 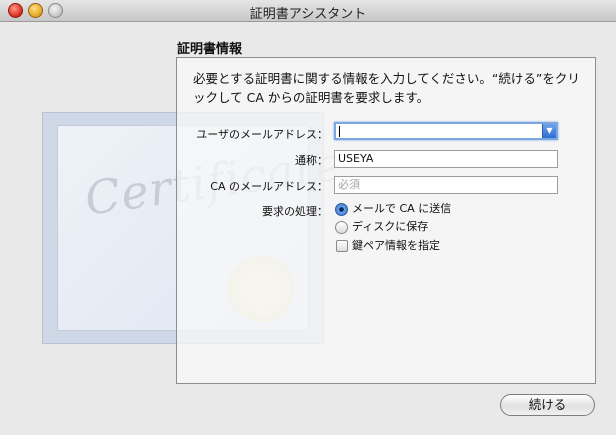 I want to click on save-to-disk-option-label: ディスクに保存, so click(x=390, y=227).